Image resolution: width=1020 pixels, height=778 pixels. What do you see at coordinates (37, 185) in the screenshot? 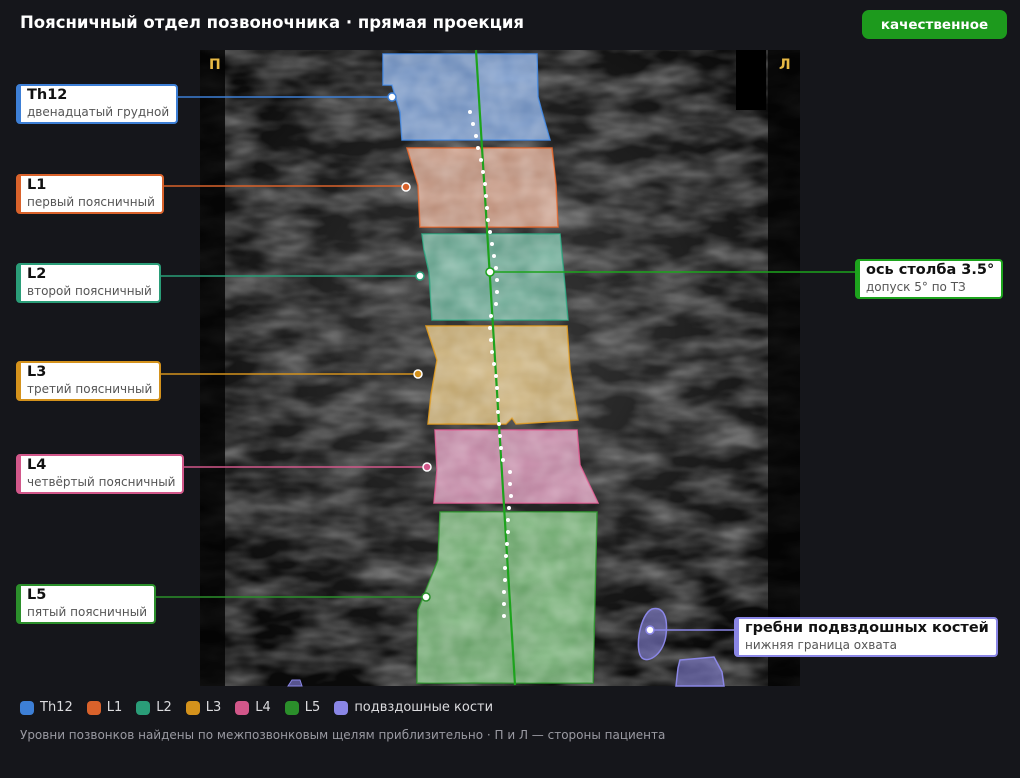
I see `label-l1-code: L1` at bounding box center [37, 185].